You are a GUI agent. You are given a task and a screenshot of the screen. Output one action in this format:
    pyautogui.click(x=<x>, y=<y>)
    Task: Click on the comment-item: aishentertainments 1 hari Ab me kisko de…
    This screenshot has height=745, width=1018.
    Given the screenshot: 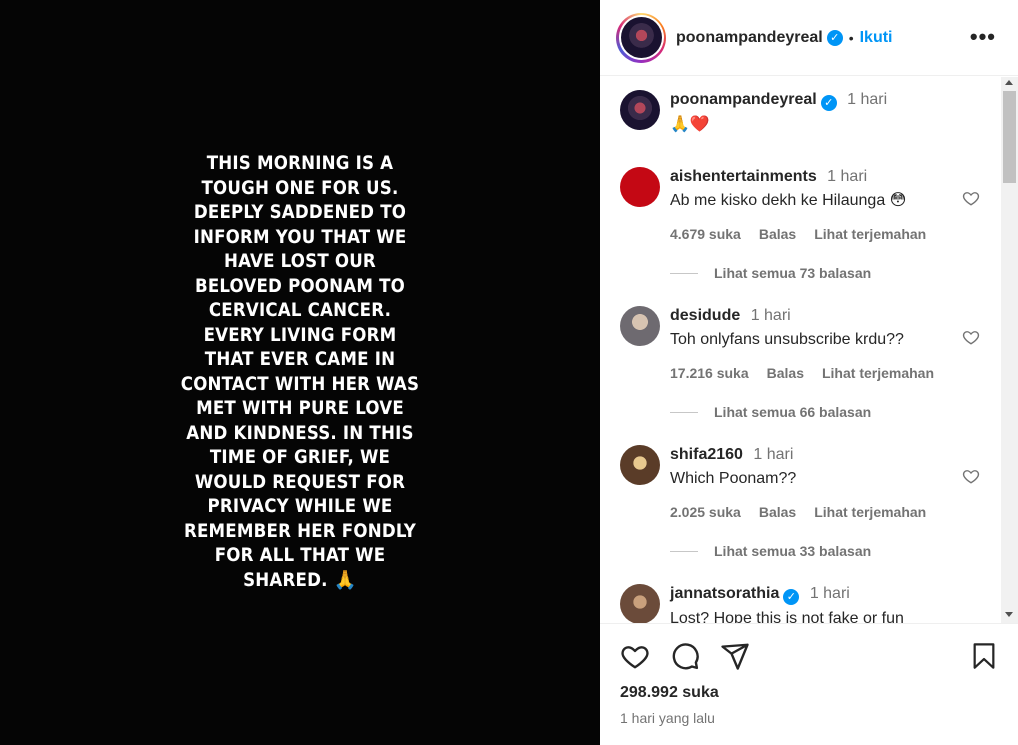 What is the action you would take?
    pyautogui.click(x=810, y=227)
    